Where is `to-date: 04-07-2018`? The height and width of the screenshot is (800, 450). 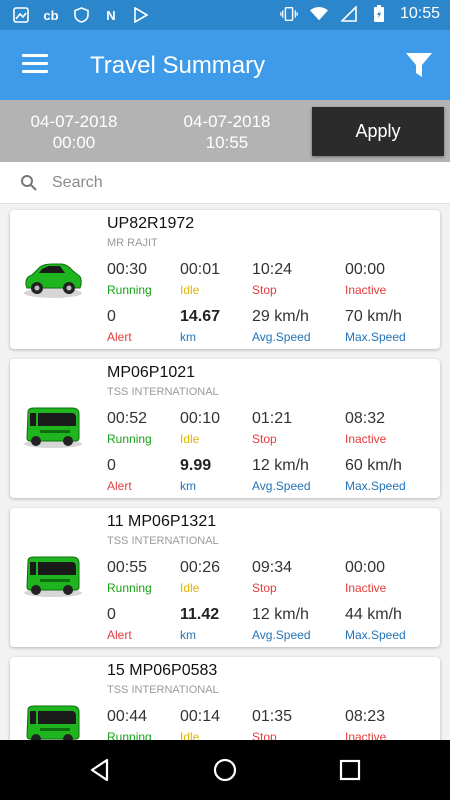 to-date: 04-07-2018 is located at coordinates (227, 121).